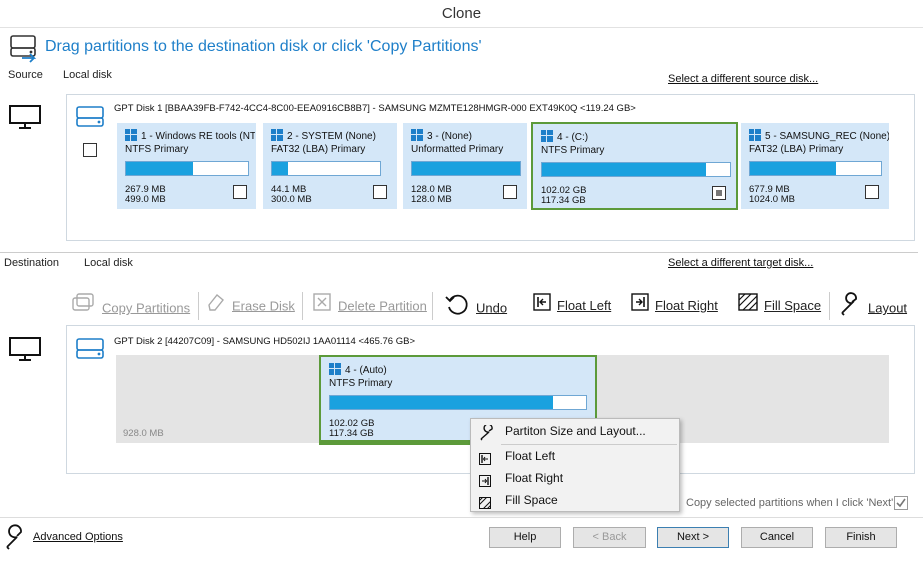 This screenshot has width=923, height=561. I want to click on fill-space-button: Fill Space, so click(779, 306).